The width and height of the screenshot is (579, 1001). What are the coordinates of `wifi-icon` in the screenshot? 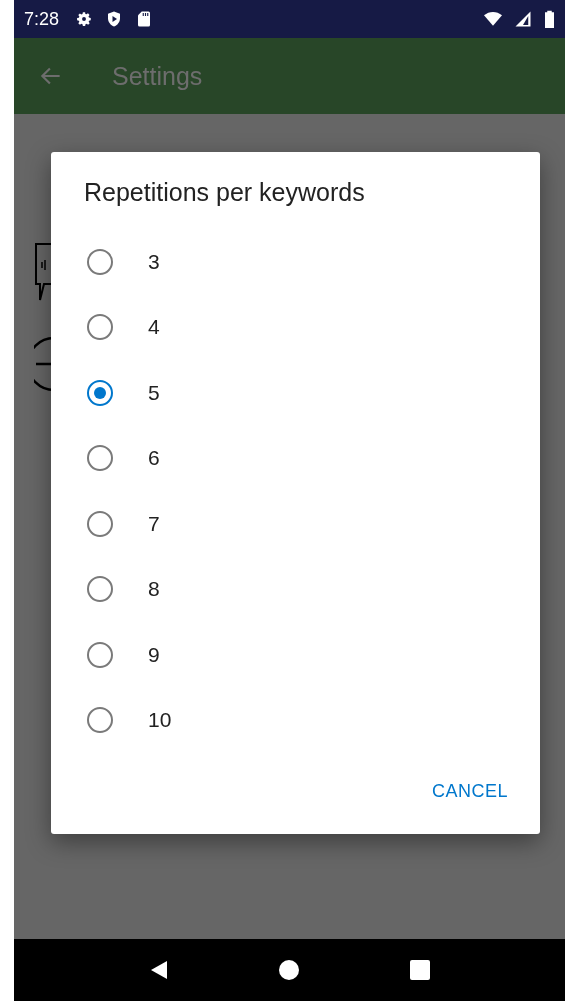 It's located at (493, 19).